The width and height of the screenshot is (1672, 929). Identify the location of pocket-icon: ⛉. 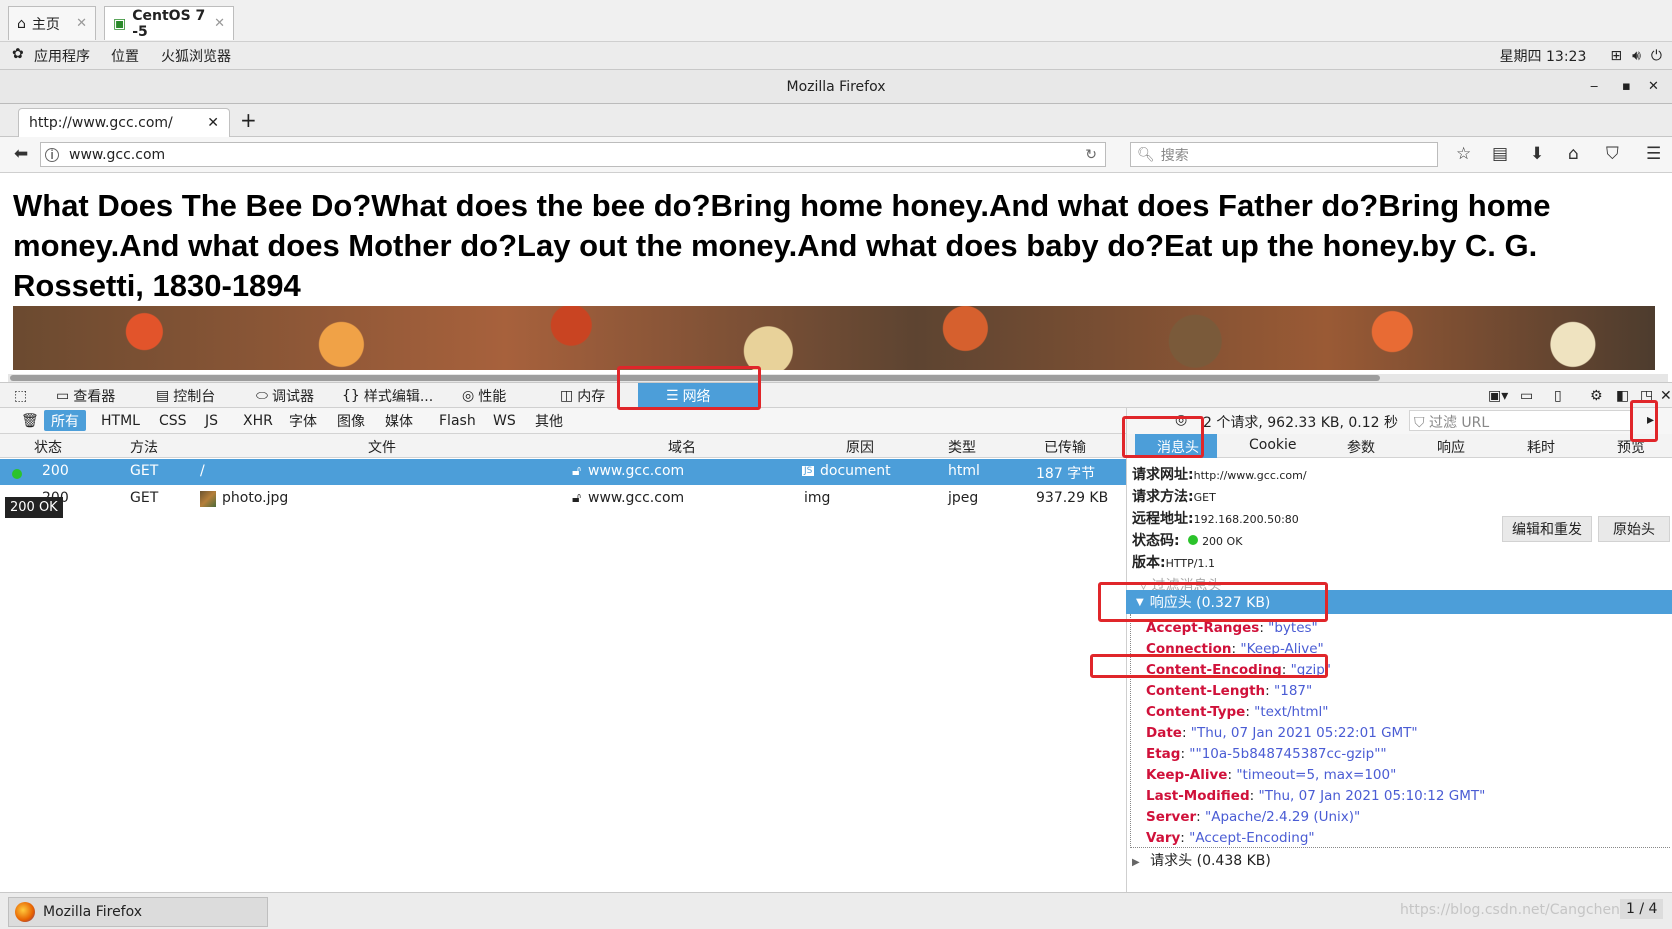
(1612, 154).